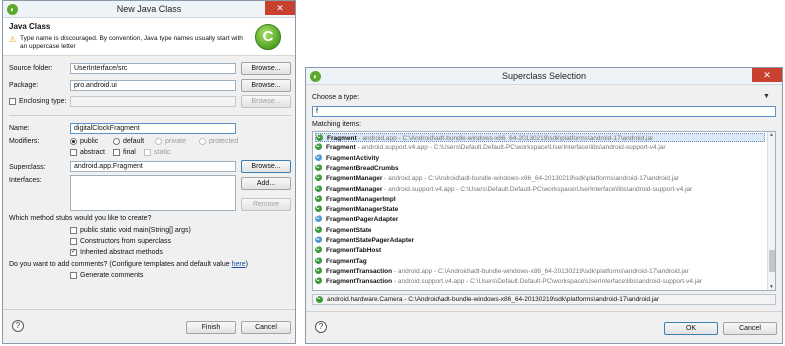  What do you see at coordinates (336, 97) in the screenshot?
I see `choose-type-label: Choose a type:` at bounding box center [336, 97].